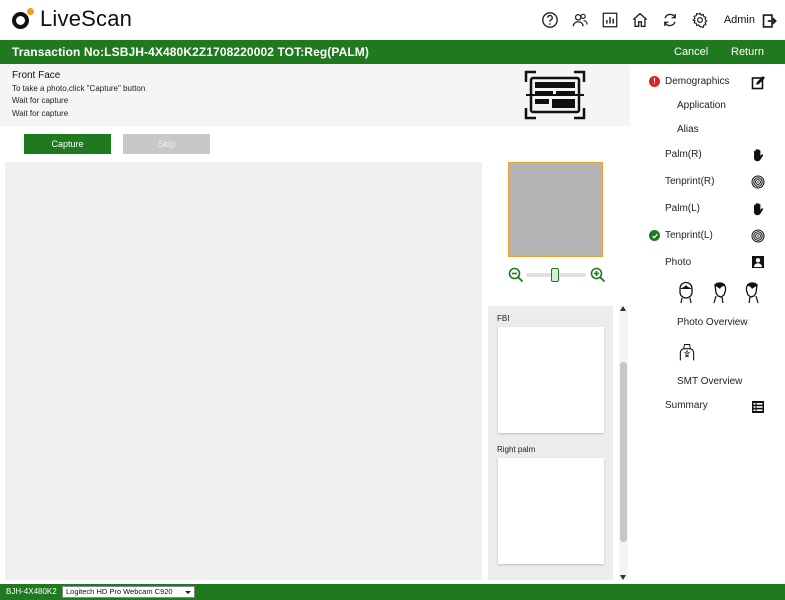  Describe the element at coordinates (31, 591) in the screenshot. I see `workstation-id: BJH-4X480K2` at that location.